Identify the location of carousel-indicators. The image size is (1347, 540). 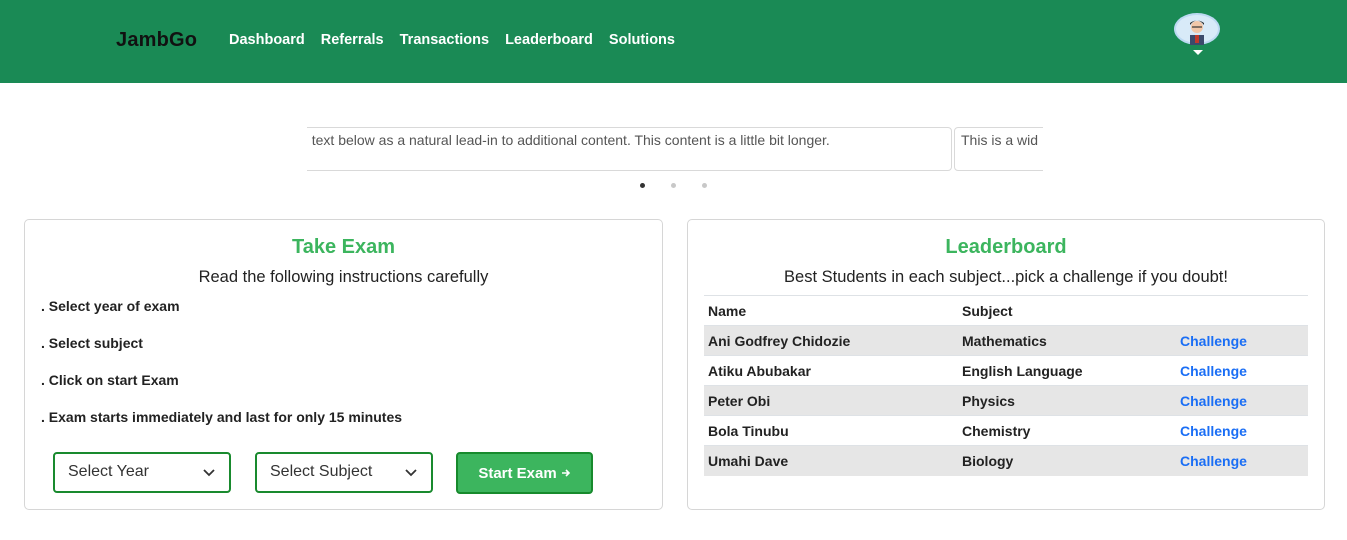
(673, 185).